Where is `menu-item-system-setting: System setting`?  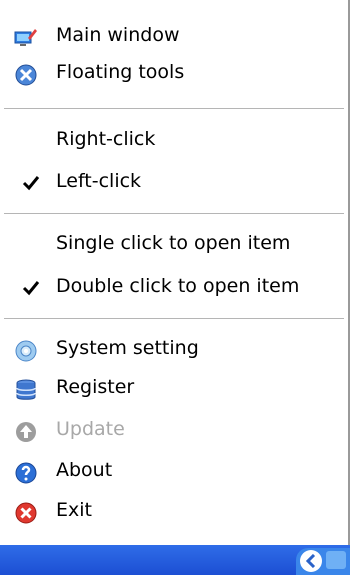 menu-item-system-setting: System setting is located at coordinates (174, 350).